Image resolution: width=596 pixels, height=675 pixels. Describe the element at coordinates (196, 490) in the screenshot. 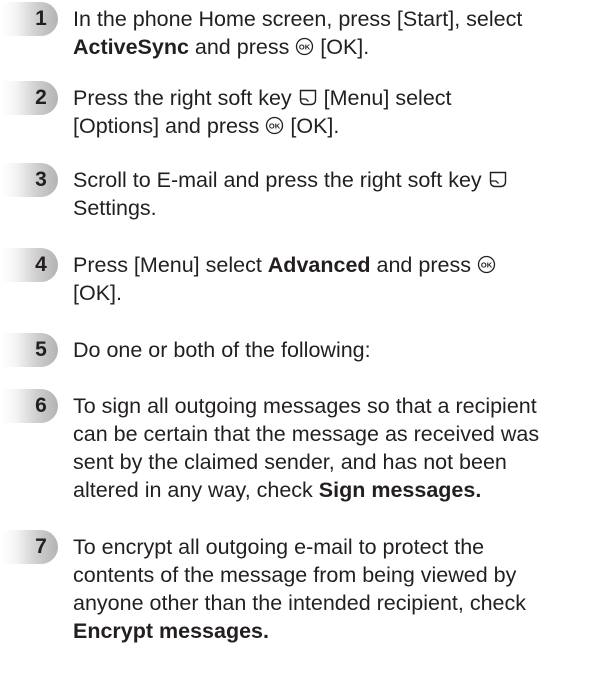

I see `step-line-text: altered in any way, check` at that location.